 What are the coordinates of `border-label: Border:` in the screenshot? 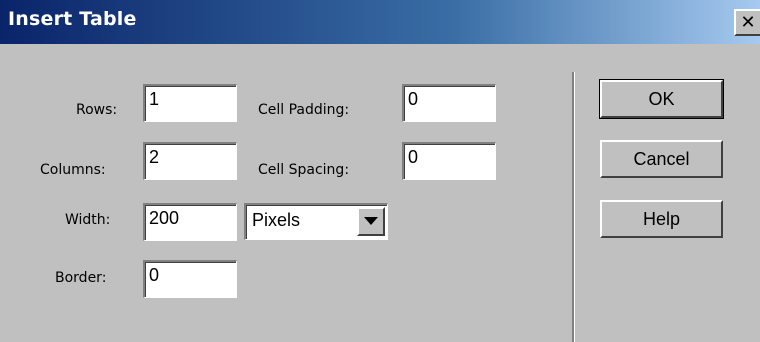 It's located at (81, 278).